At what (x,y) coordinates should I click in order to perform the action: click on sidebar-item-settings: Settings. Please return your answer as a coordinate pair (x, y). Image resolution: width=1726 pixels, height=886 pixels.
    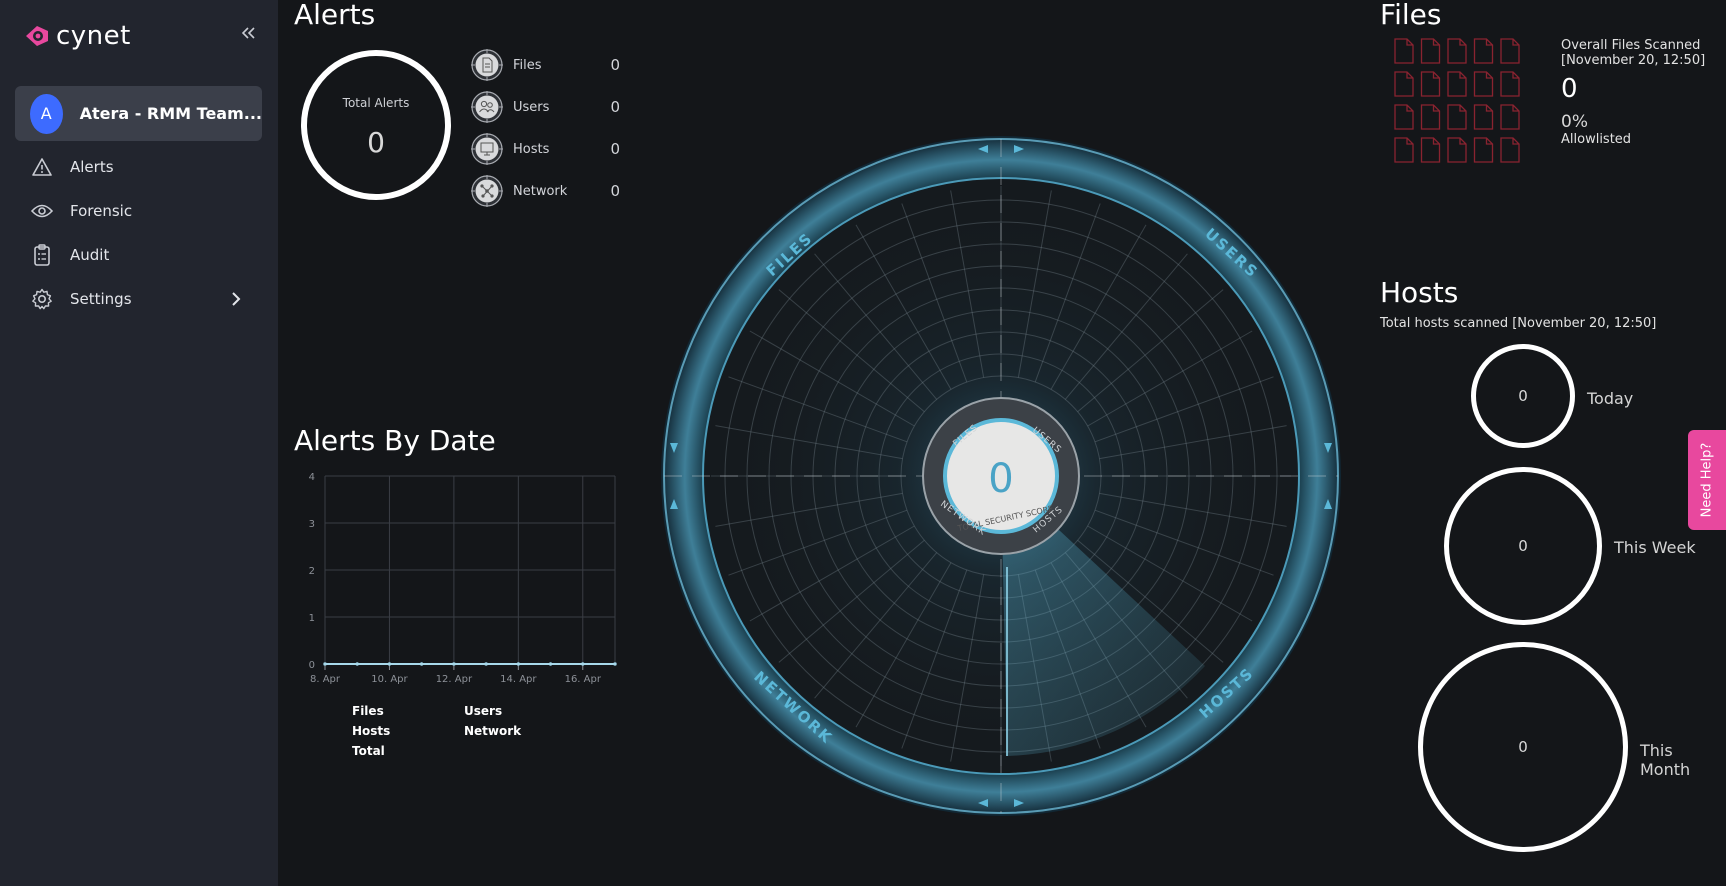
    Looking at the image, I should click on (140, 299).